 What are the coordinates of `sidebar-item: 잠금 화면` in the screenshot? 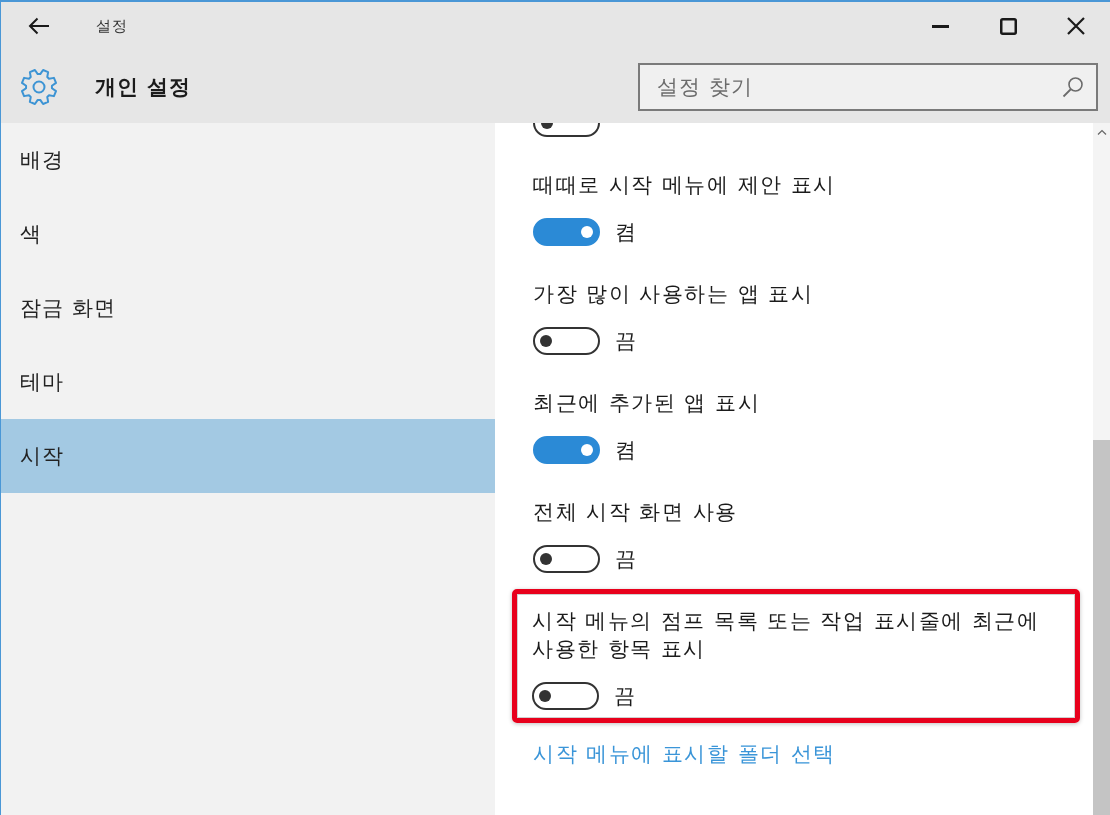 It's located at (248, 308).